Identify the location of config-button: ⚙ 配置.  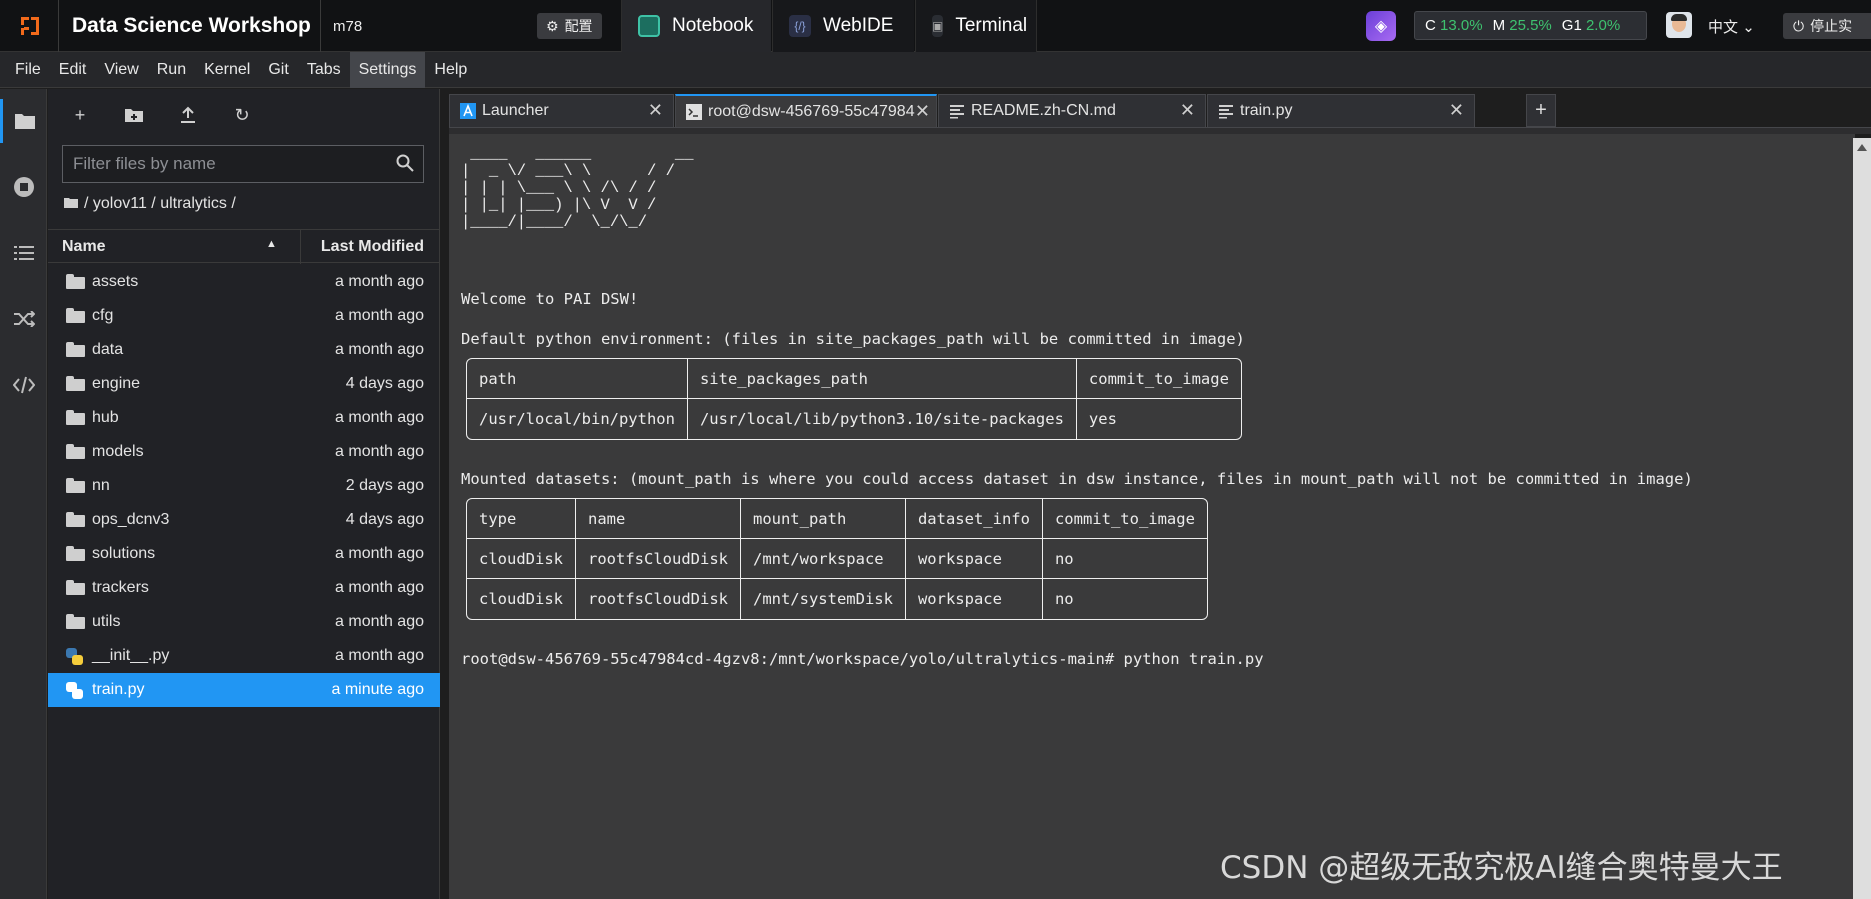
(569, 26).